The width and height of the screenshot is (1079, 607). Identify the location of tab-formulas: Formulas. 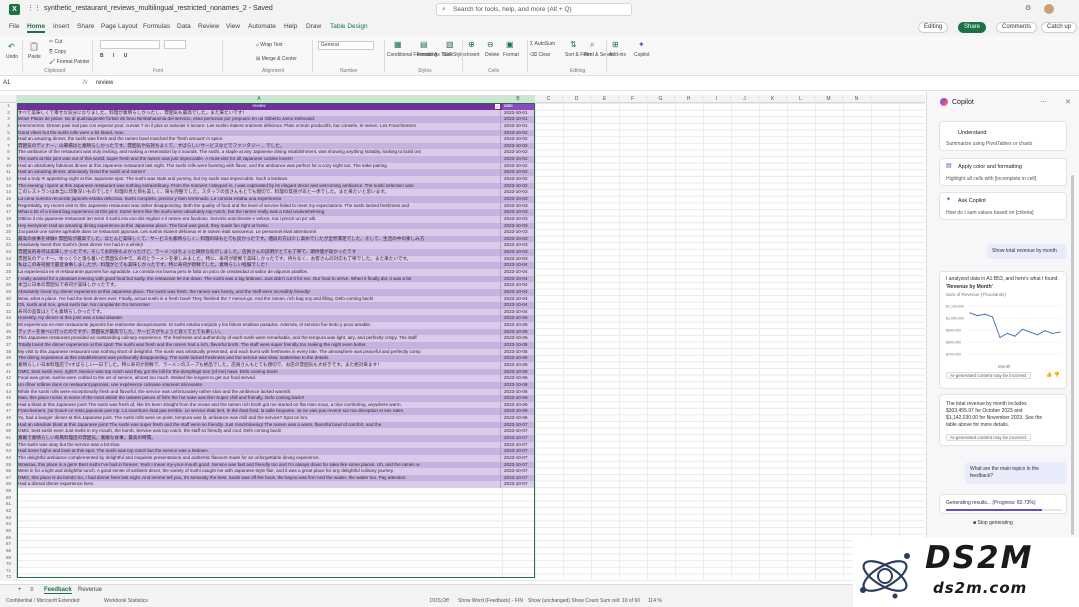
(156, 26).